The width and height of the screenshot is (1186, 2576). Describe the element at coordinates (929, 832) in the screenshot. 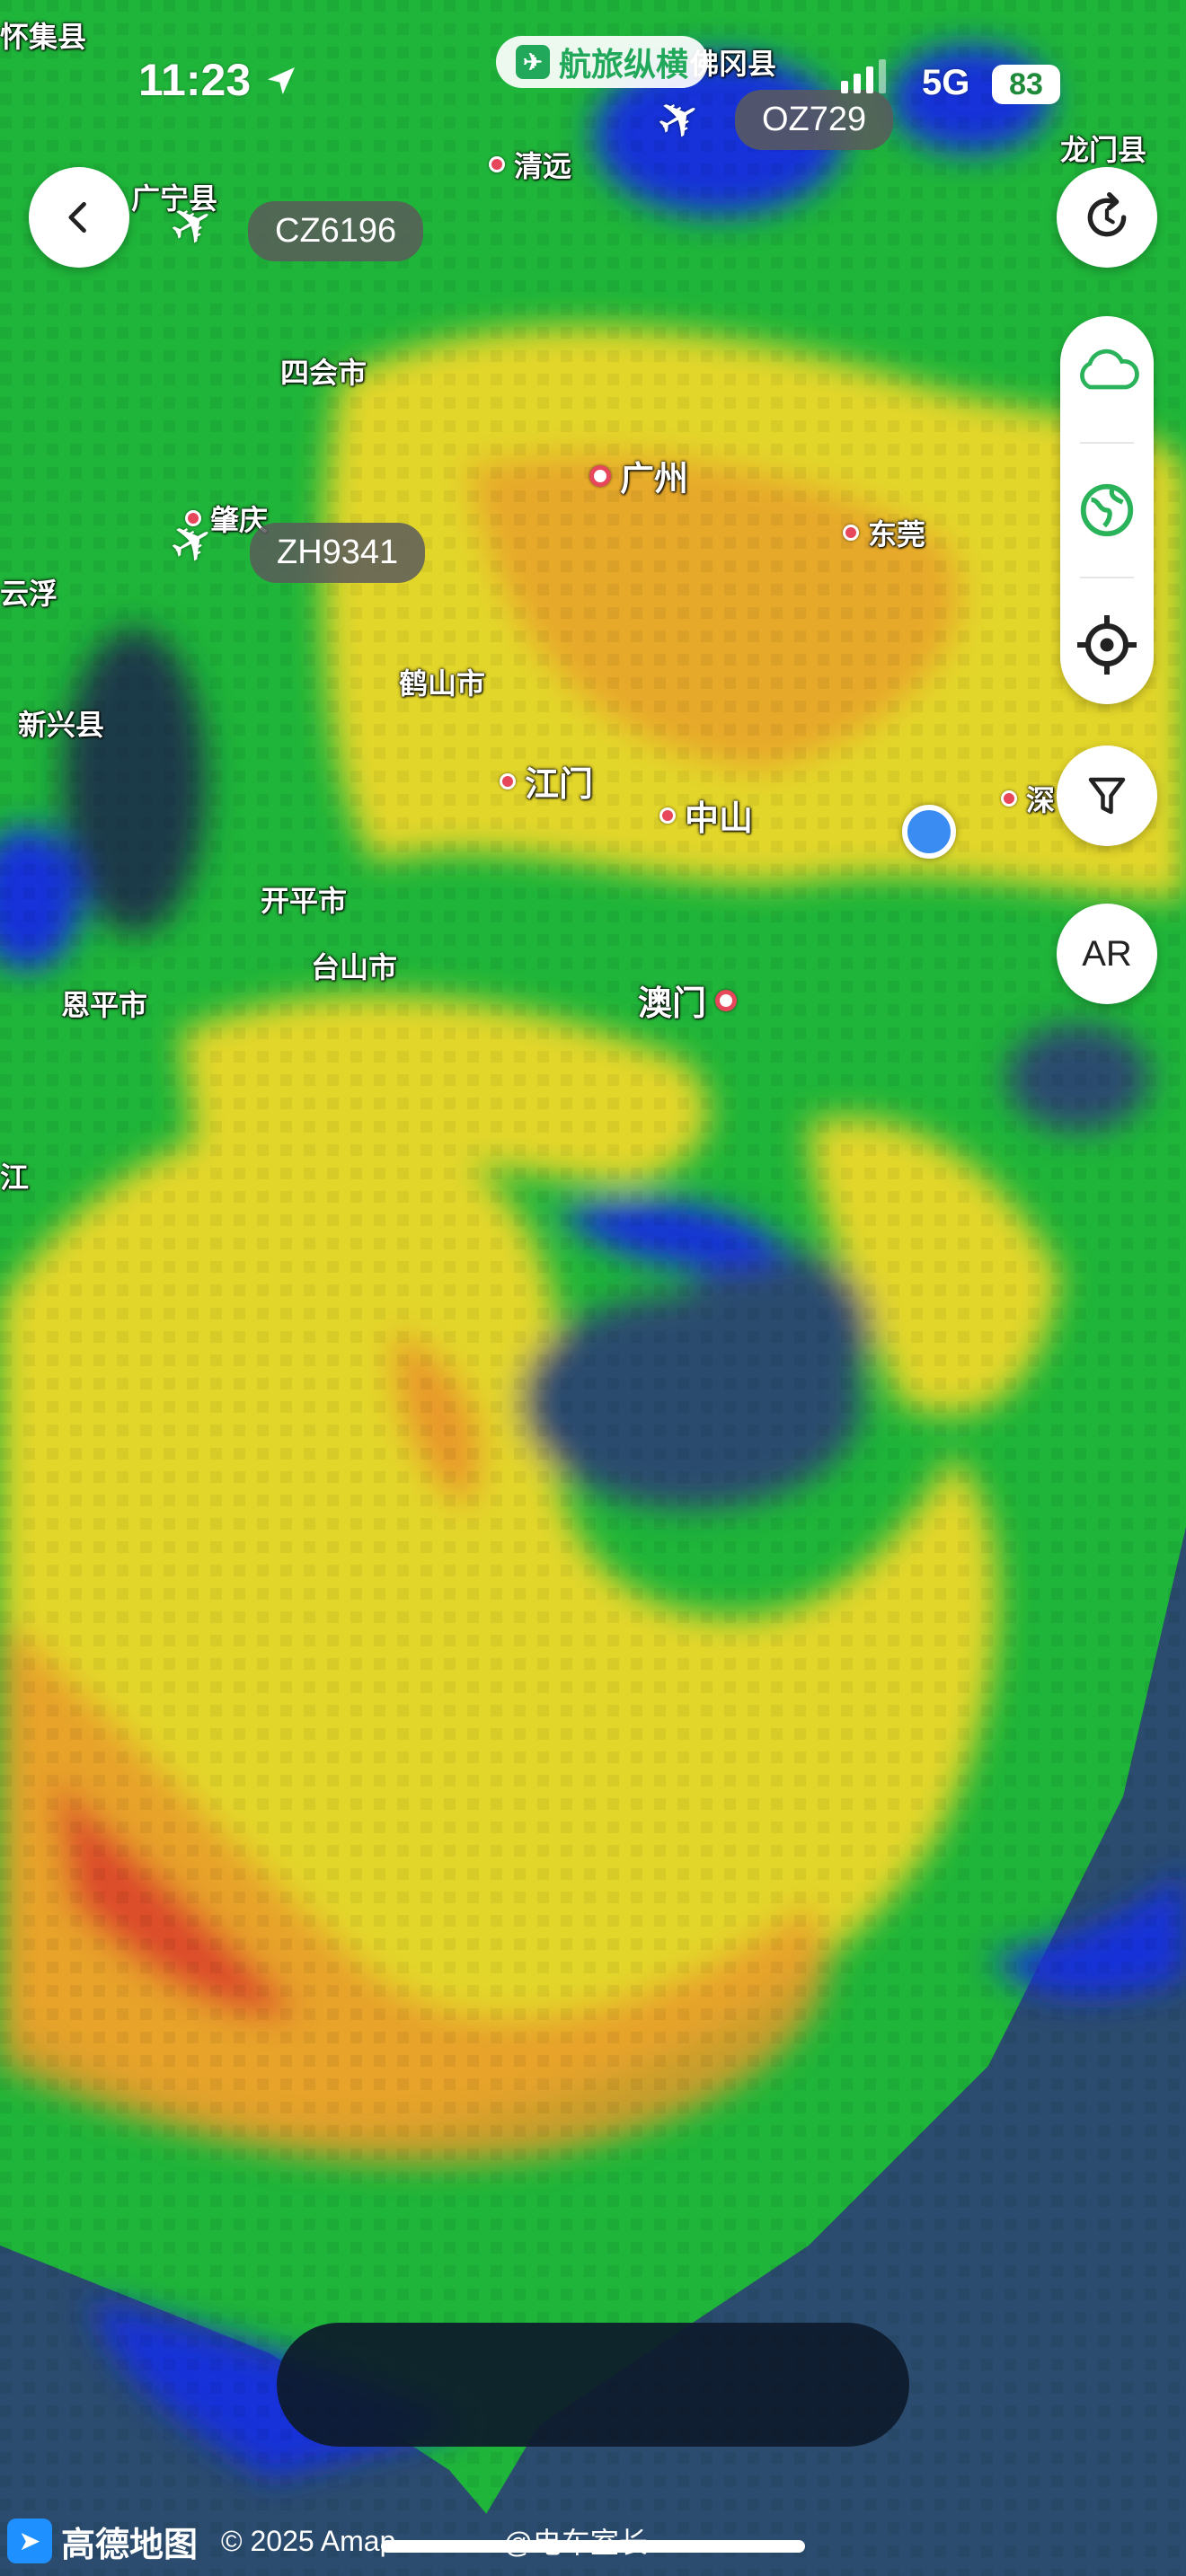

I see `current-location-marker` at that location.